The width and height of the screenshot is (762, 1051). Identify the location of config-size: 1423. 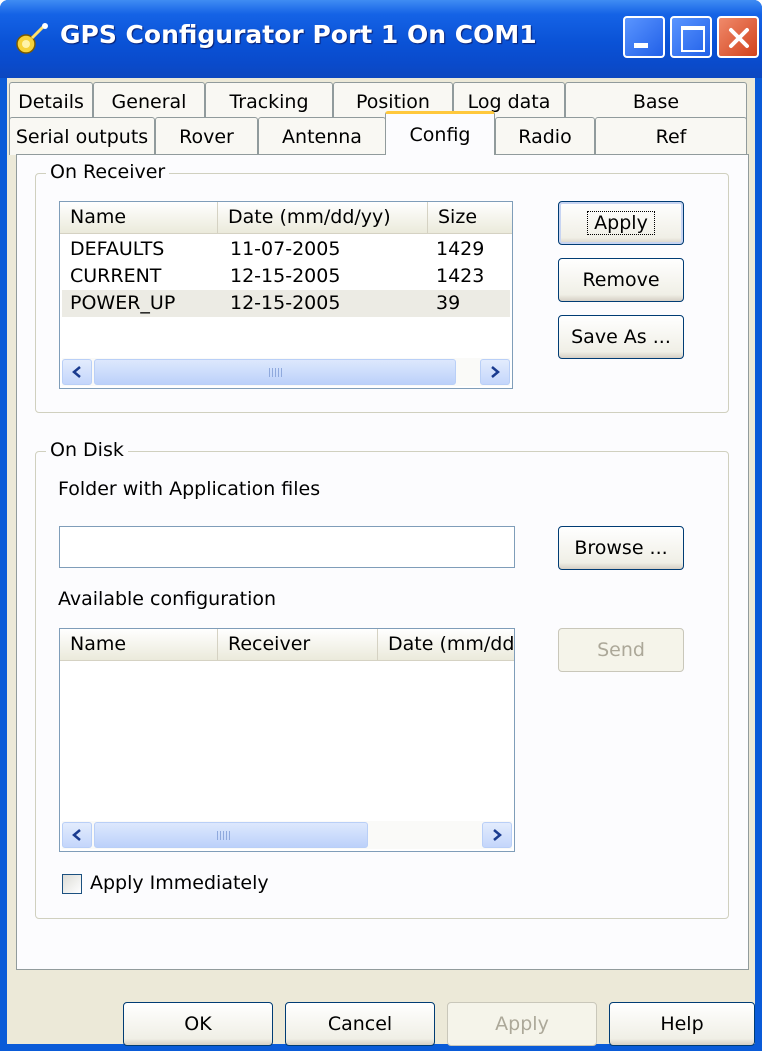
(460, 276).